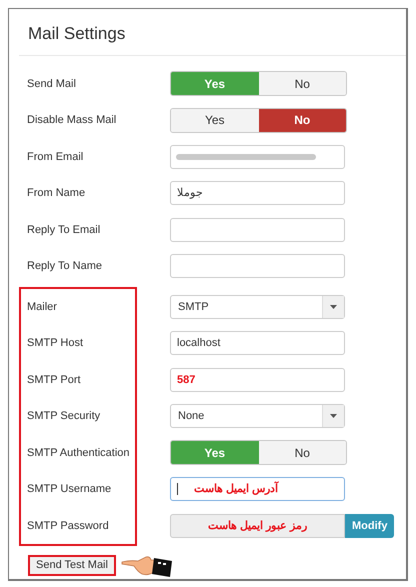 The height and width of the screenshot is (587, 416). I want to click on field-label: Send Mail, so click(51, 84).